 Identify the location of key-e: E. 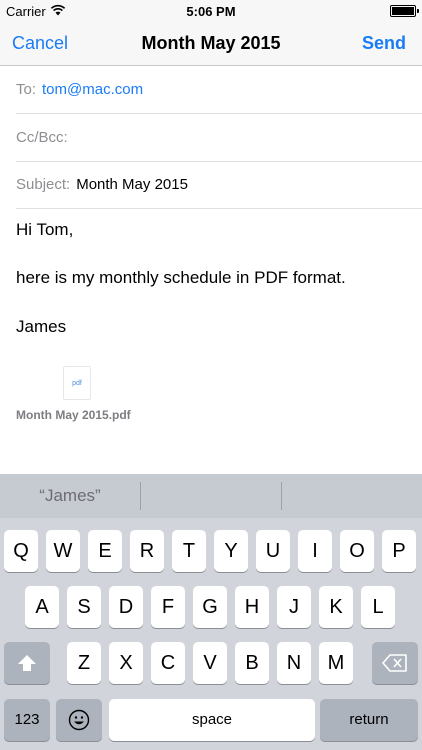
(105, 551).